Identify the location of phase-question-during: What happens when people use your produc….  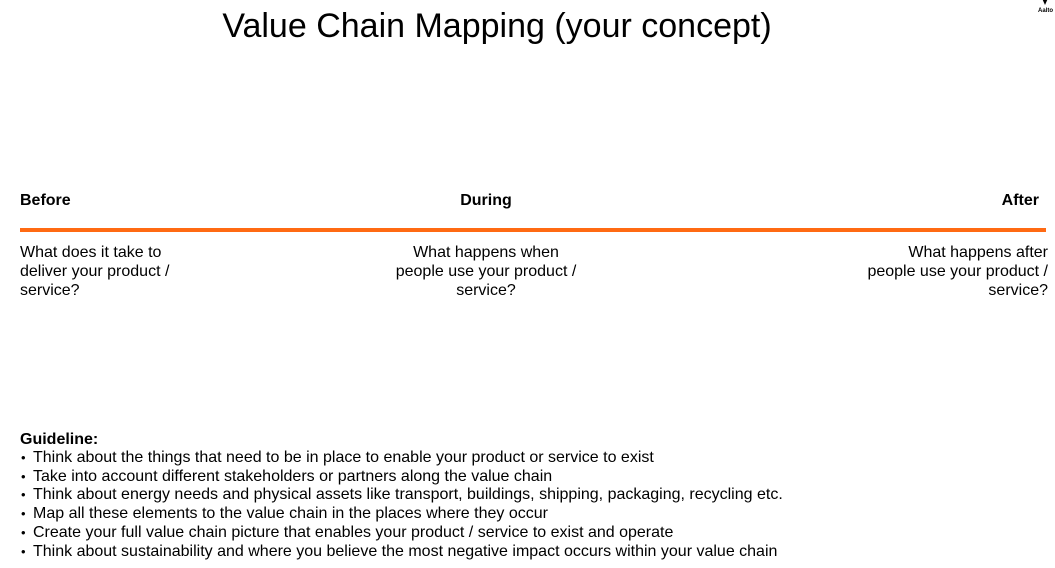
(486, 271).